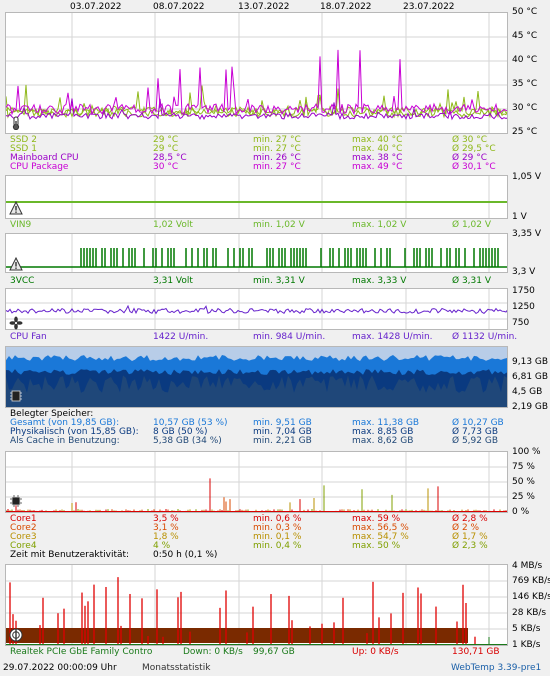  Describe the element at coordinates (525, 12) in the screenshot. I see `axis-label: 50 °C` at that location.